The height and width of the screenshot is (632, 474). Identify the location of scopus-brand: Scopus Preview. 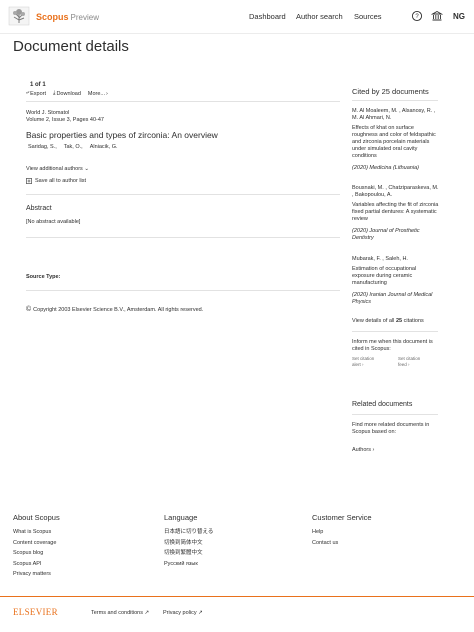
(67, 17).